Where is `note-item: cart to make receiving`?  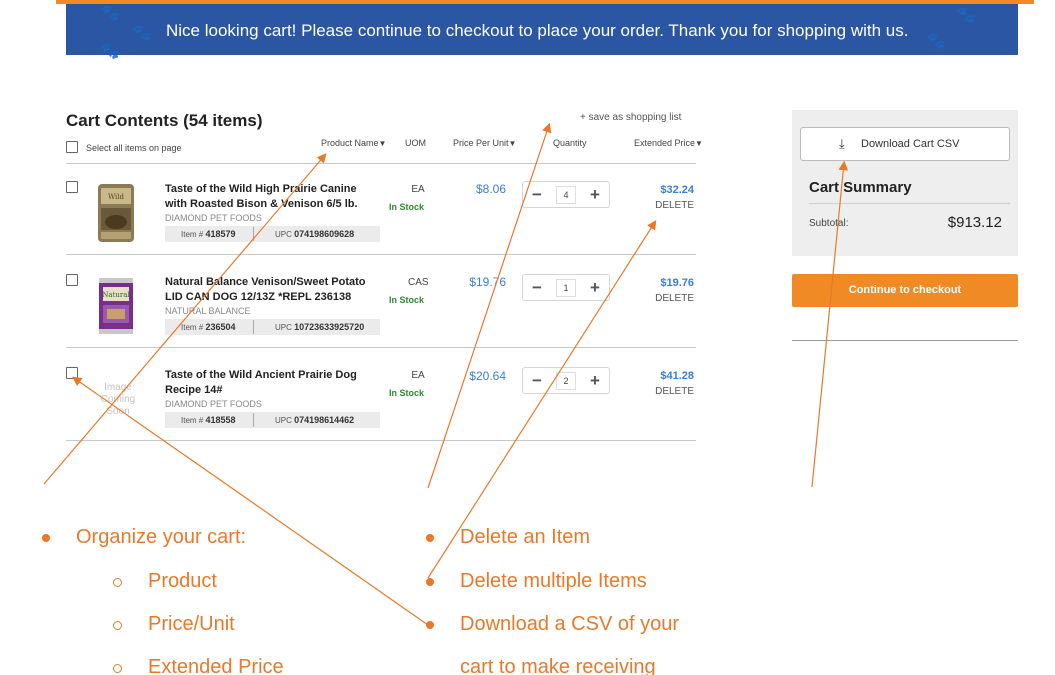 note-item: cart to make receiving is located at coordinates (558, 665).